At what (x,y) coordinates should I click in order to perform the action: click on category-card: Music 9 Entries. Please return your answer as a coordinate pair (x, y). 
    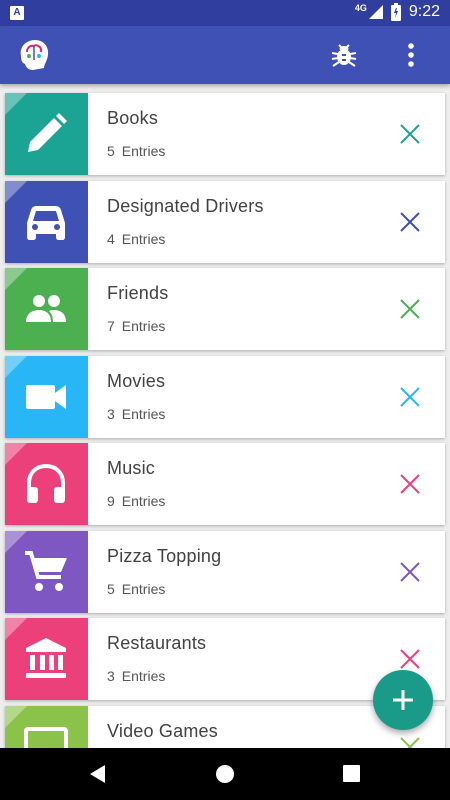
    Looking at the image, I should click on (225, 484).